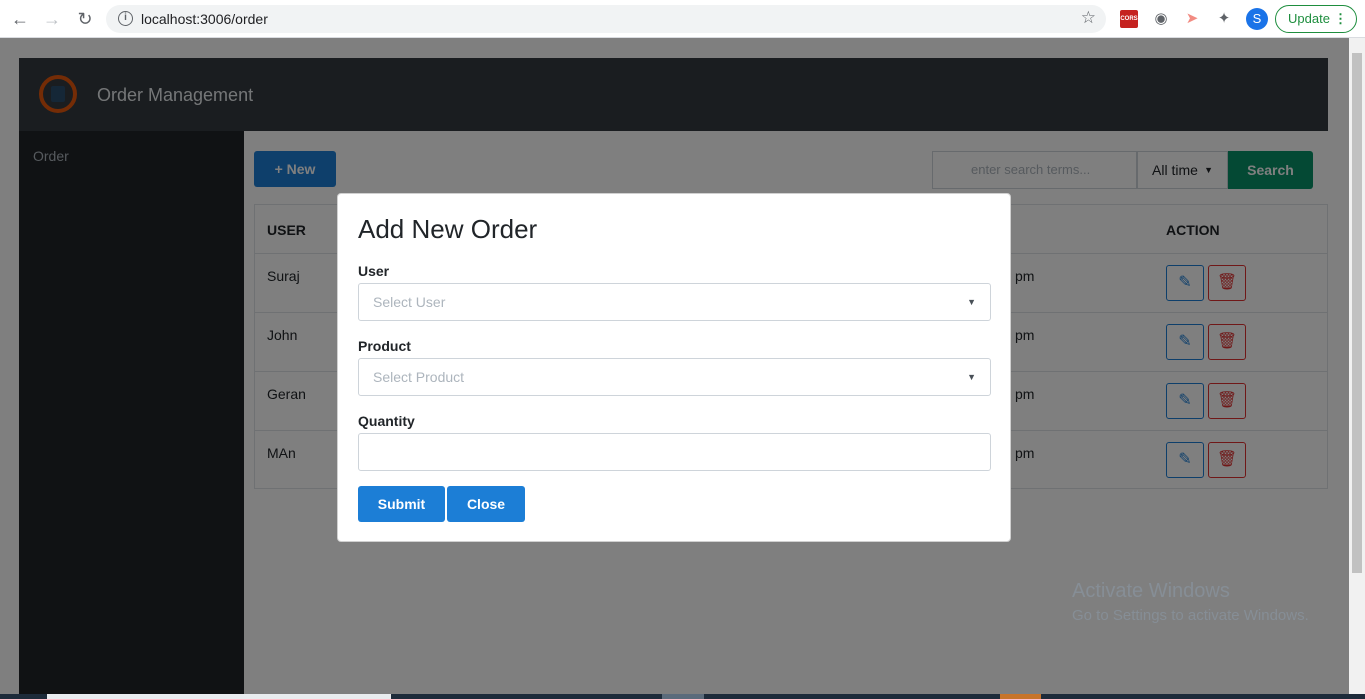  What do you see at coordinates (1151, 591) in the screenshot?
I see `watermark-title: Activate Windows` at bounding box center [1151, 591].